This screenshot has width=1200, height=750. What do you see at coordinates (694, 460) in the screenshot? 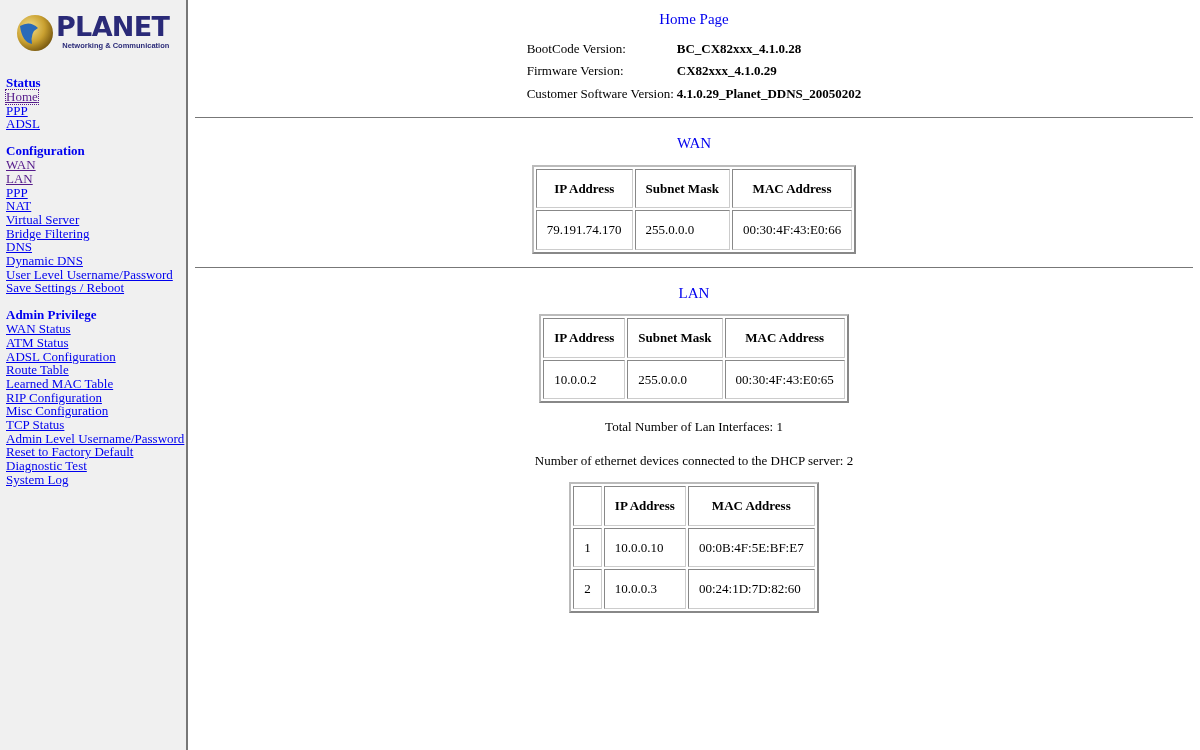
I see `dhcp-note: Number of ethernet devices connected to the DHCP server: 2` at bounding box center [694, 460].